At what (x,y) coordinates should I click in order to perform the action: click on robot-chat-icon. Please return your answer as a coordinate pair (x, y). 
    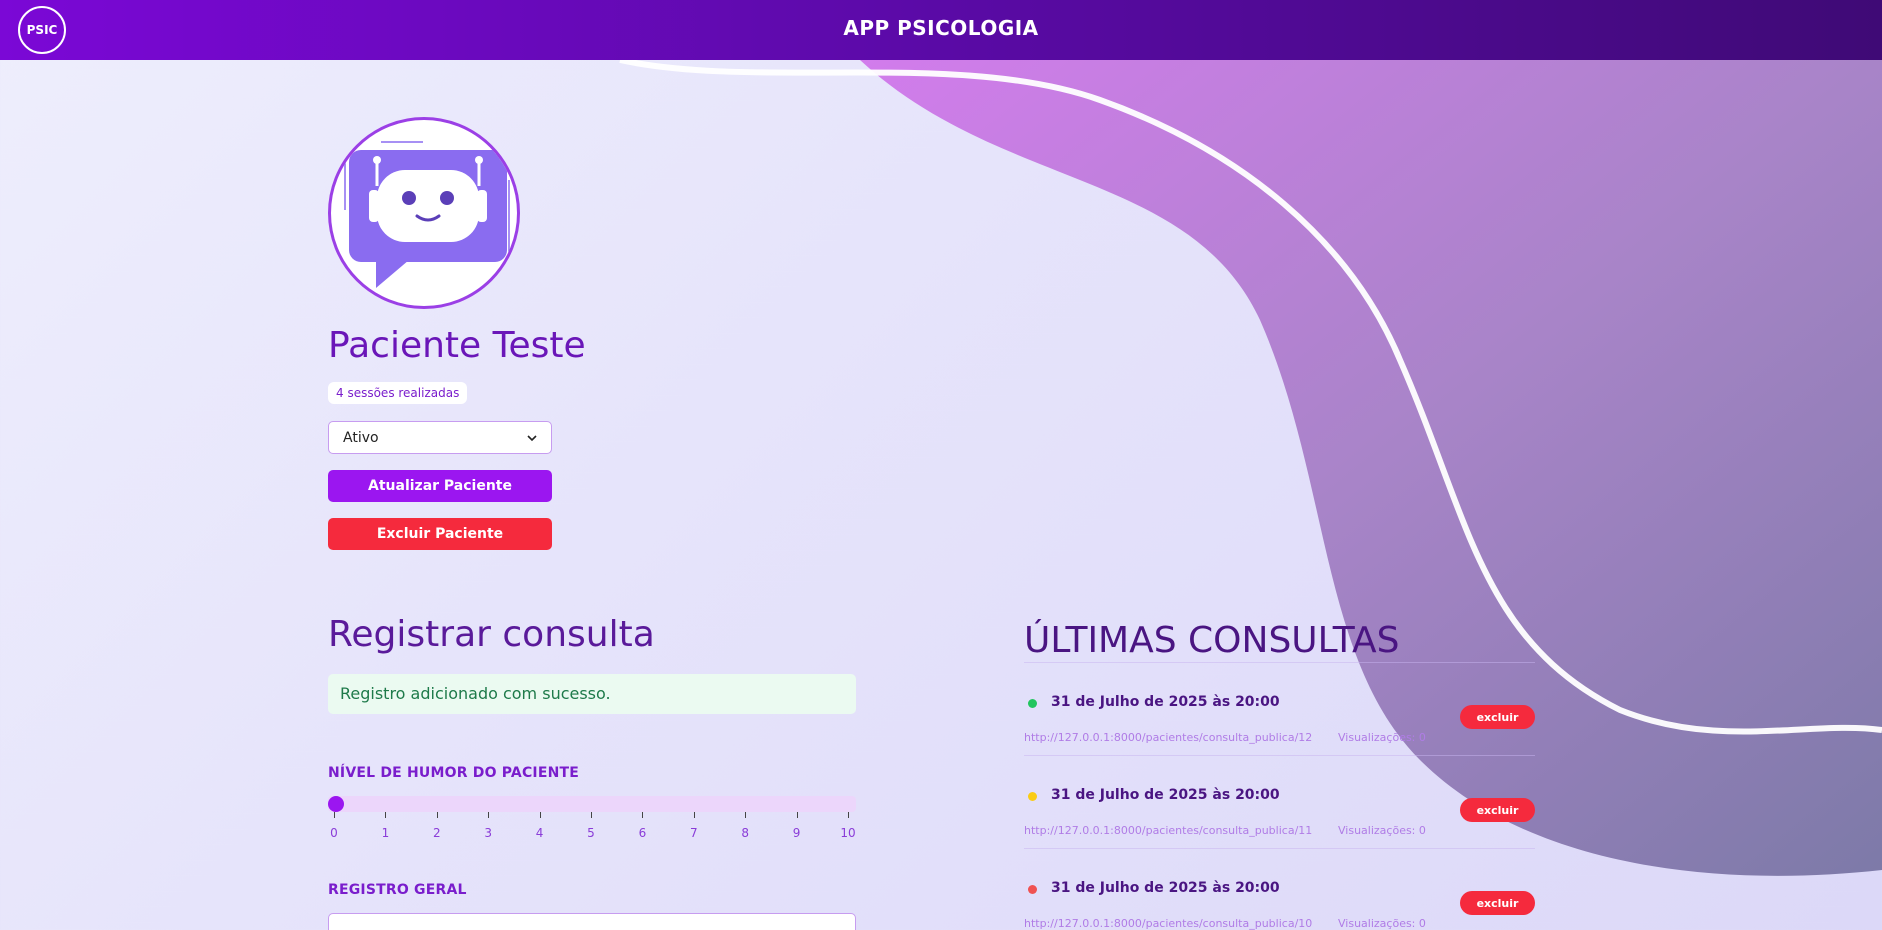
    Looking at the image, I should click on (427, 214).